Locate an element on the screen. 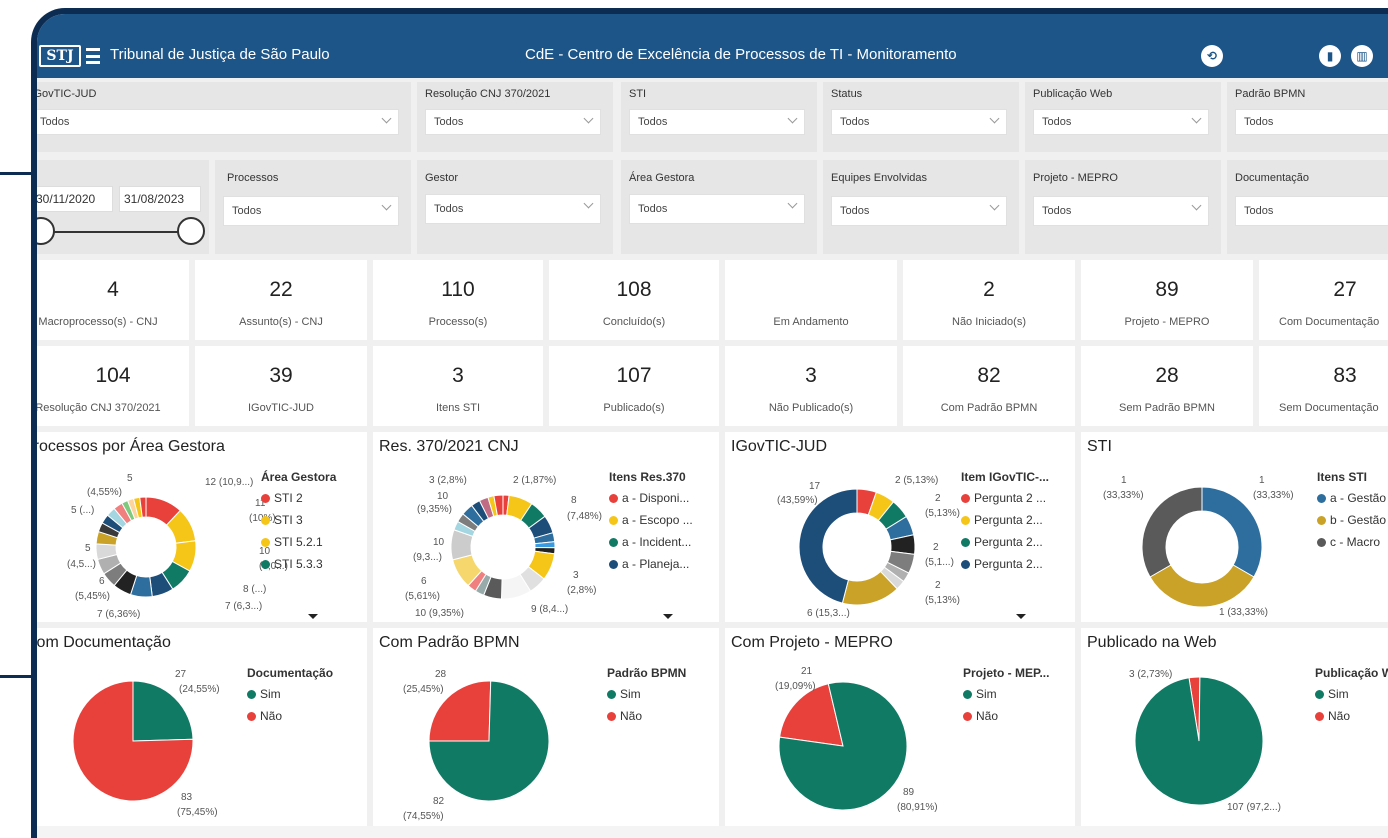  date-end: 31/08/2023 is located at coordinates (160, 199).